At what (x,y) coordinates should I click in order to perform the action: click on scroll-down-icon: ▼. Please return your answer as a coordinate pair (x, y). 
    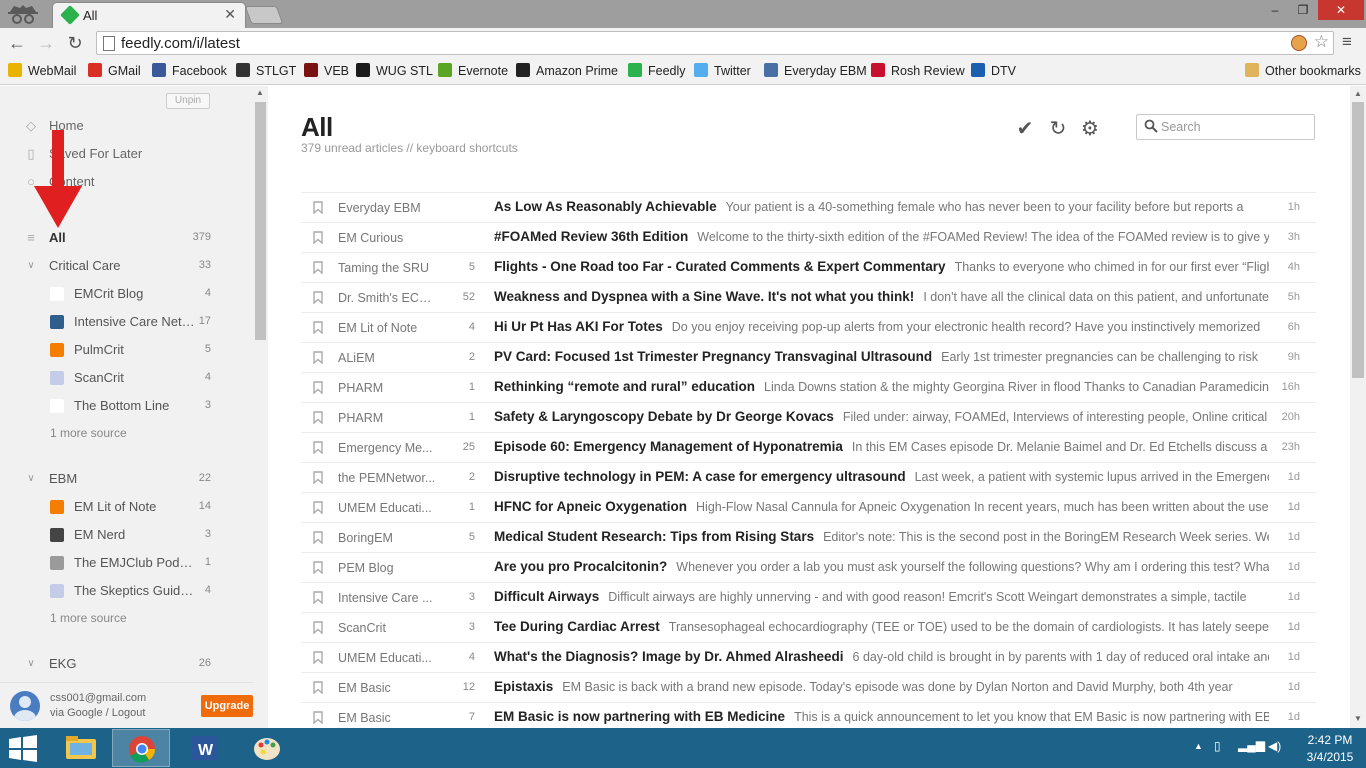
    Looking at the image, I should click on (1358, 718).